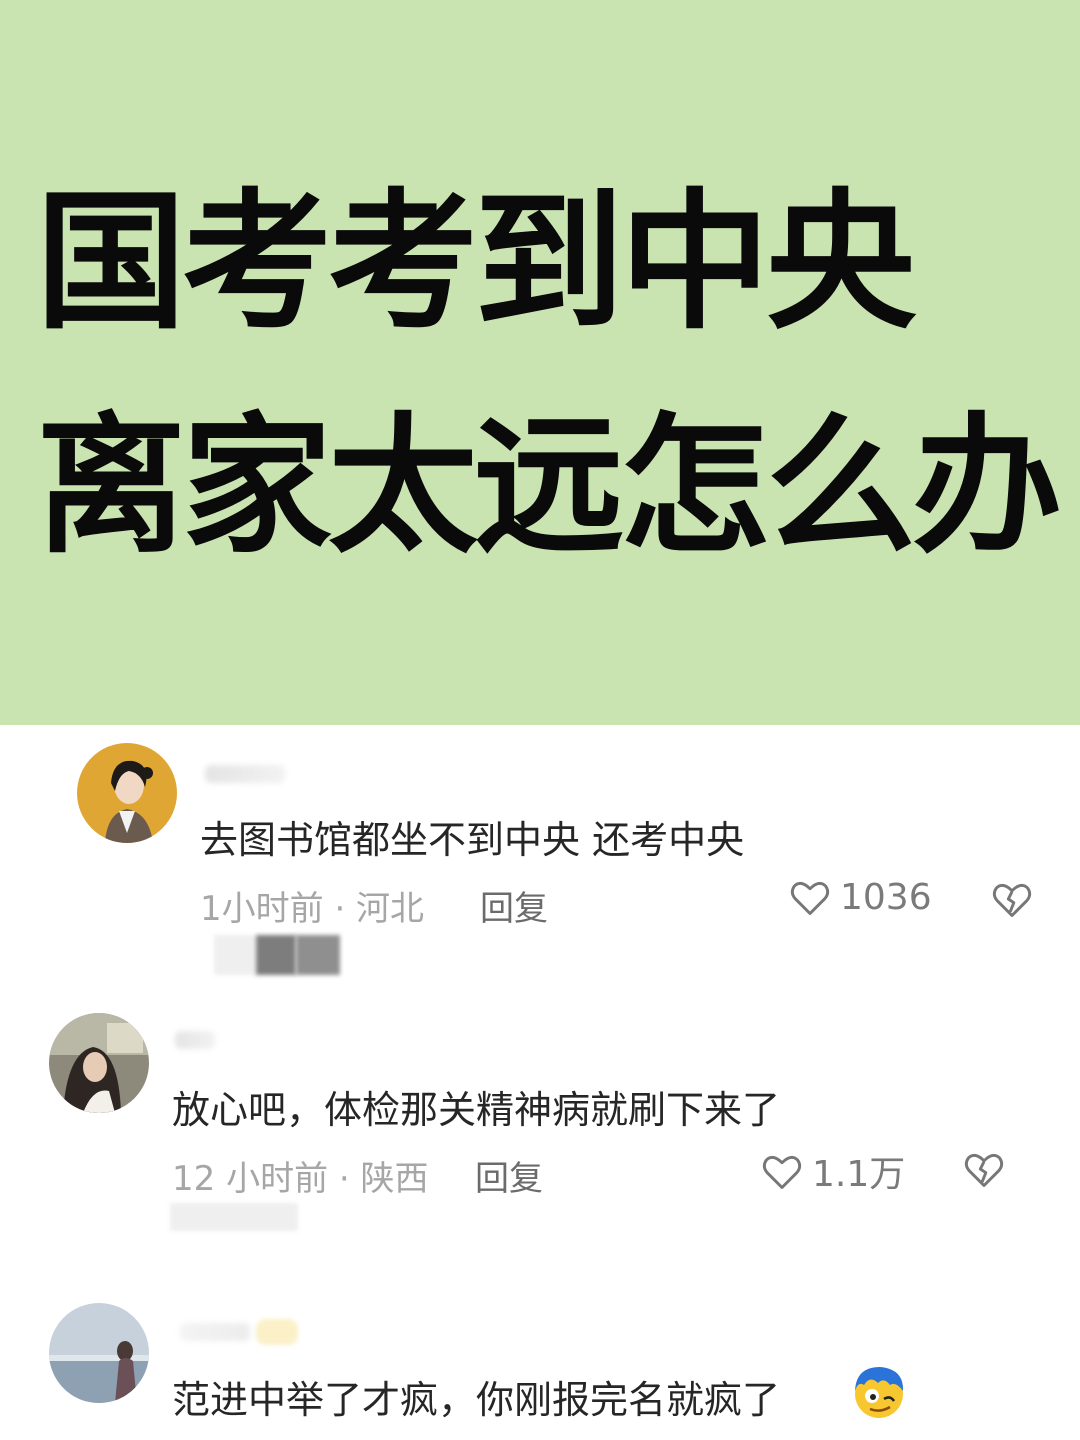 Image resolution: width=1080 pixels, height=1440 pixels. What do you see at coordinates (886, 897) in the screenshot?
I see `like-count: 1036` at bounding box center [886, 897].